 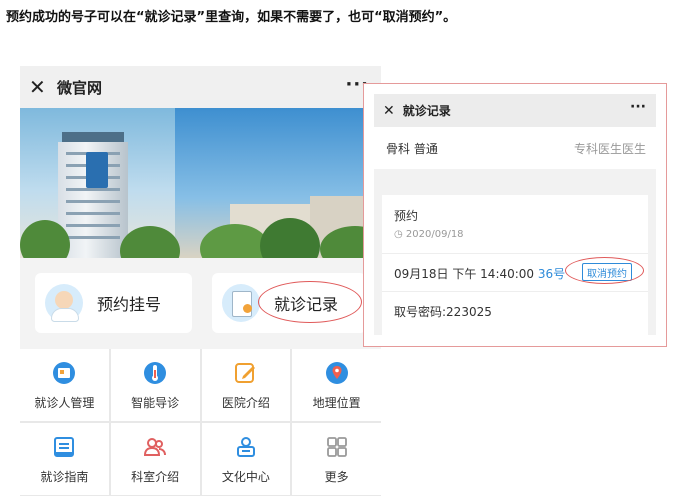 I want to click on doctor-avatar-icon, so click(x=64, y=303).